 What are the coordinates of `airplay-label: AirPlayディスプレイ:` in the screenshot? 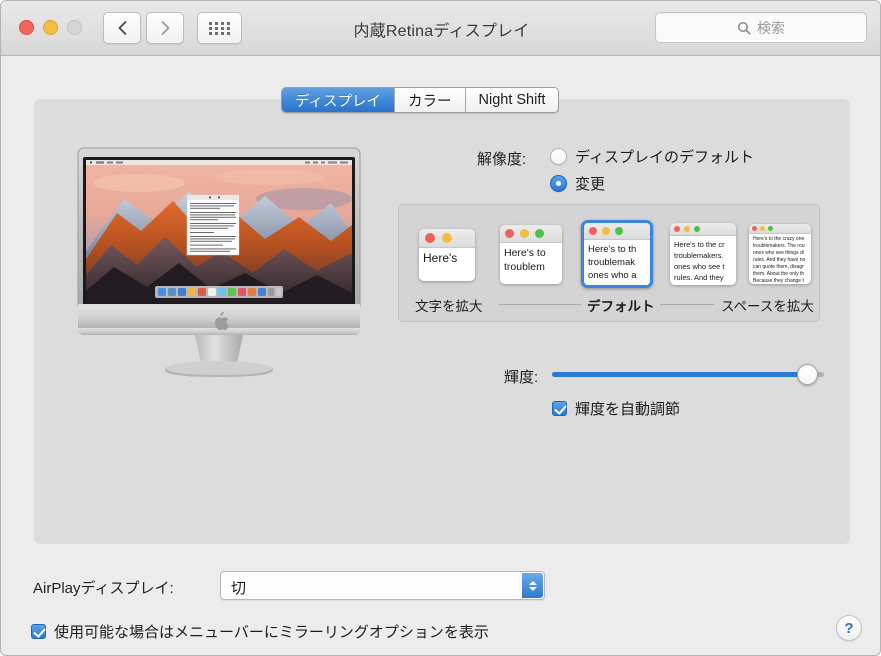 It's located at (103, 588).